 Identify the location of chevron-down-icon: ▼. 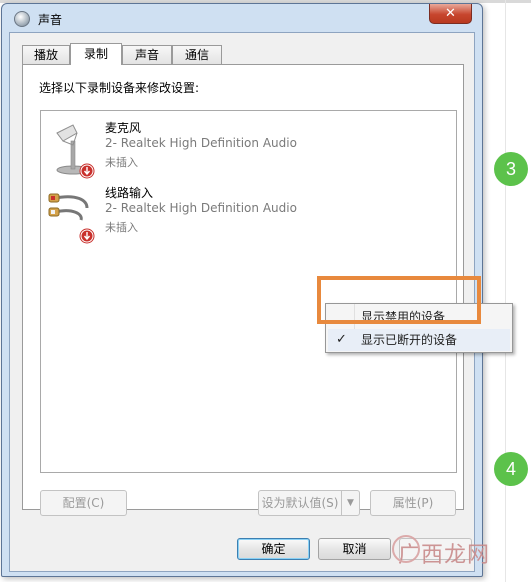
(350, 503).